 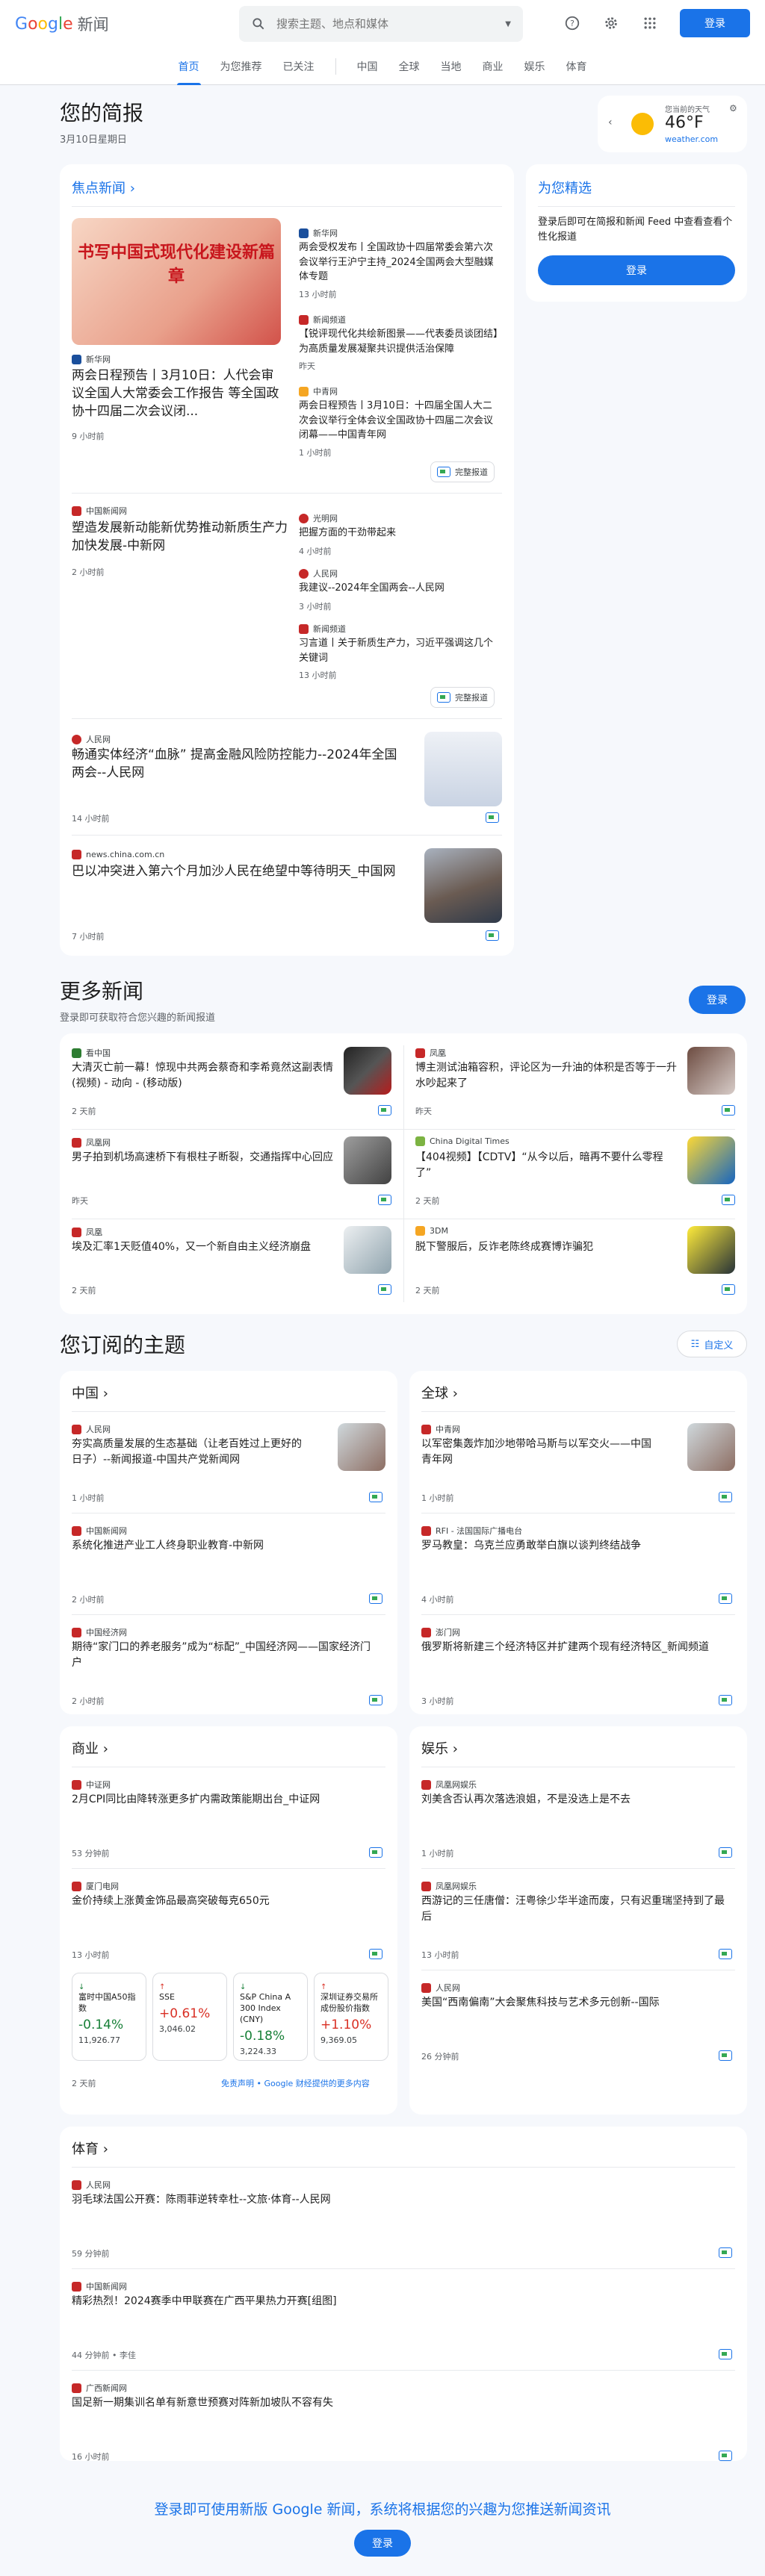 What do you see at coordinates (575, 2003) in the screenshot?
I see `story-title: 美国“西南偏南”大会聚焦科技与艺术多元创新--国际` at bounding box center [575, 2003].